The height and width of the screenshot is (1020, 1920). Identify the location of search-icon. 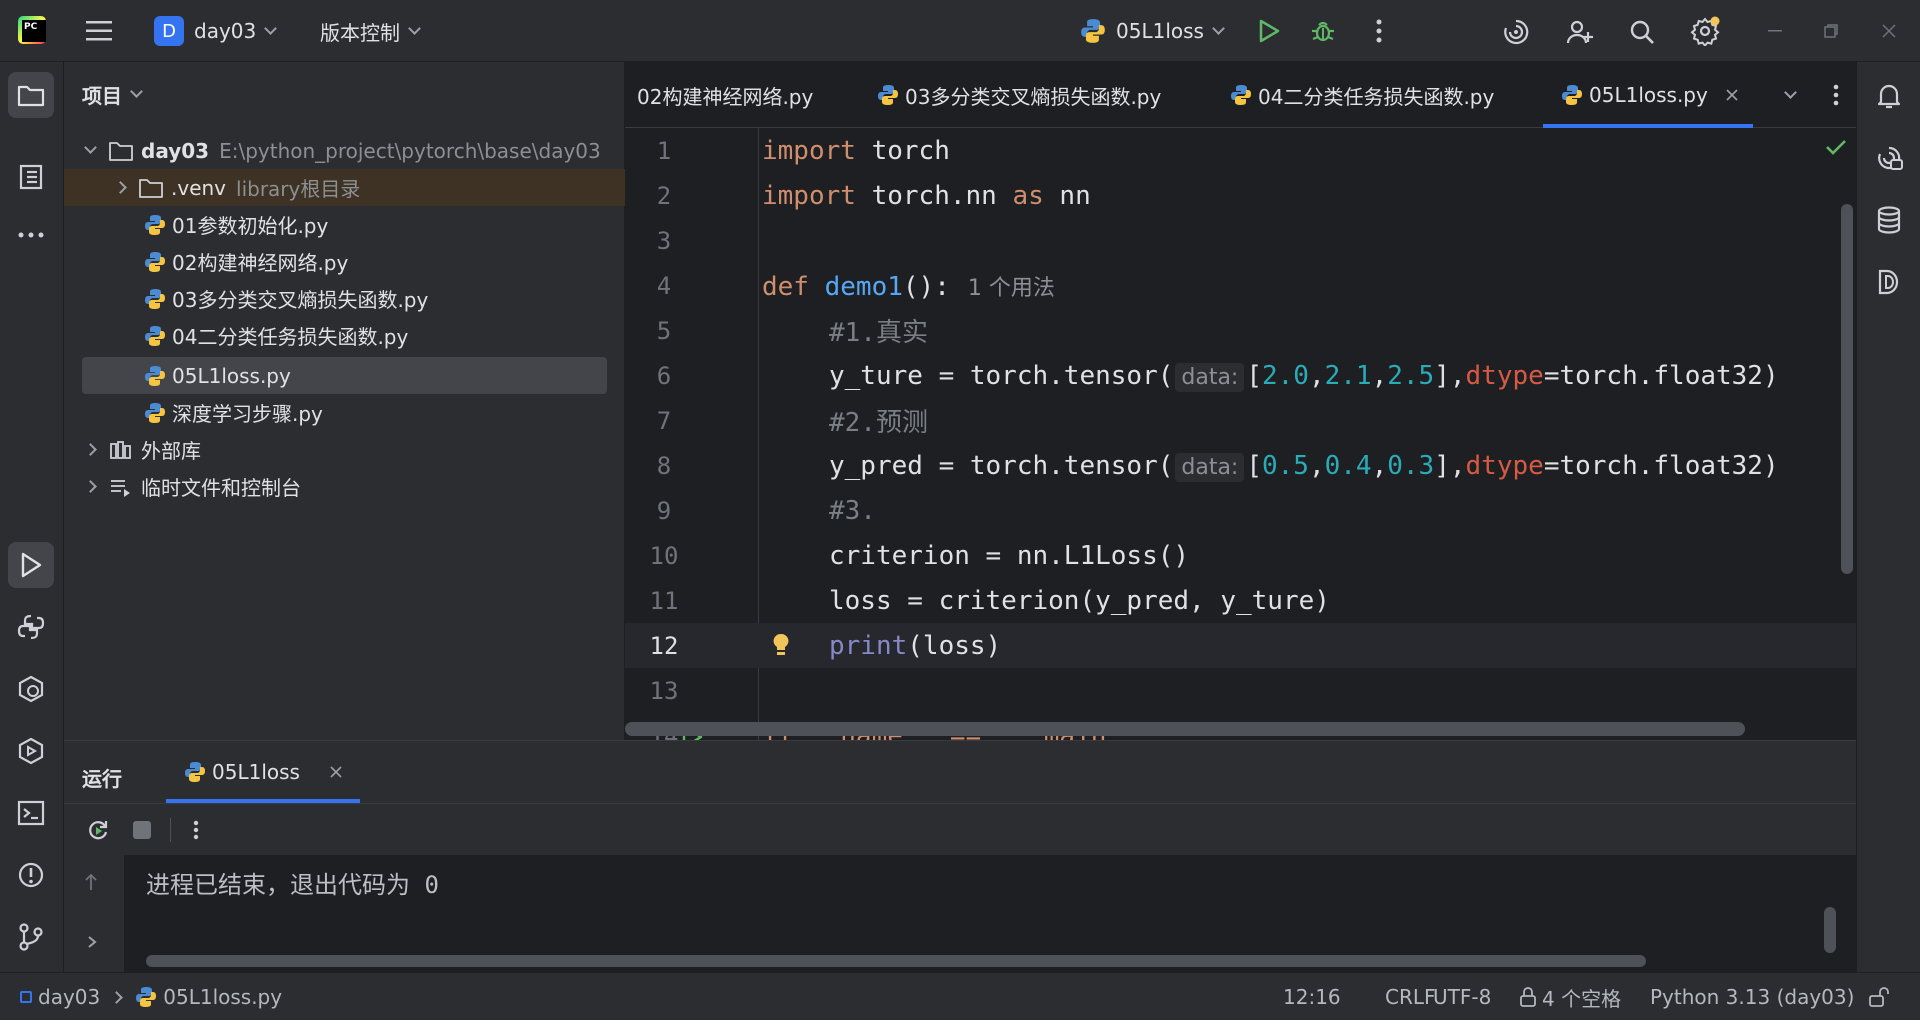
(1642, 32).